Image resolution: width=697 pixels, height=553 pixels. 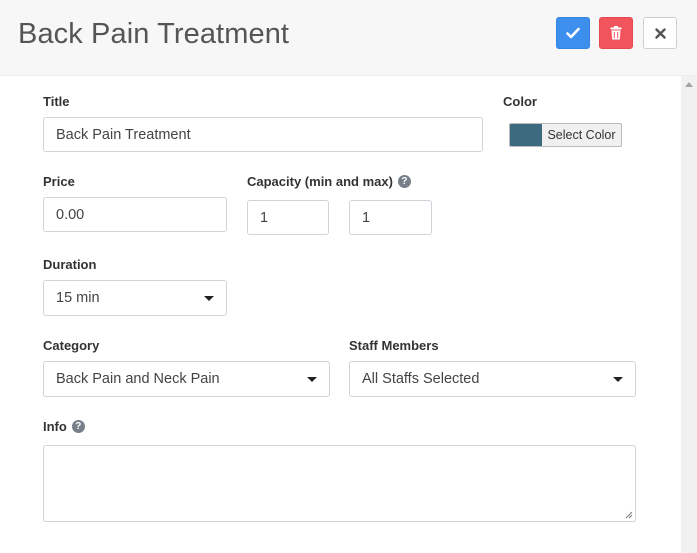 I want to click on category-select-value: Back Pain and Neck Pain, so click(x=138, y=379).